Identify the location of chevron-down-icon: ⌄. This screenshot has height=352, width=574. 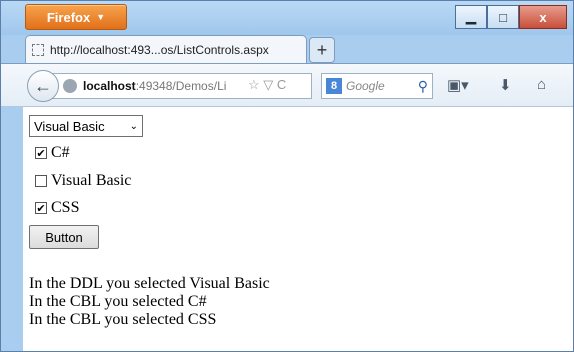
(133, 126).